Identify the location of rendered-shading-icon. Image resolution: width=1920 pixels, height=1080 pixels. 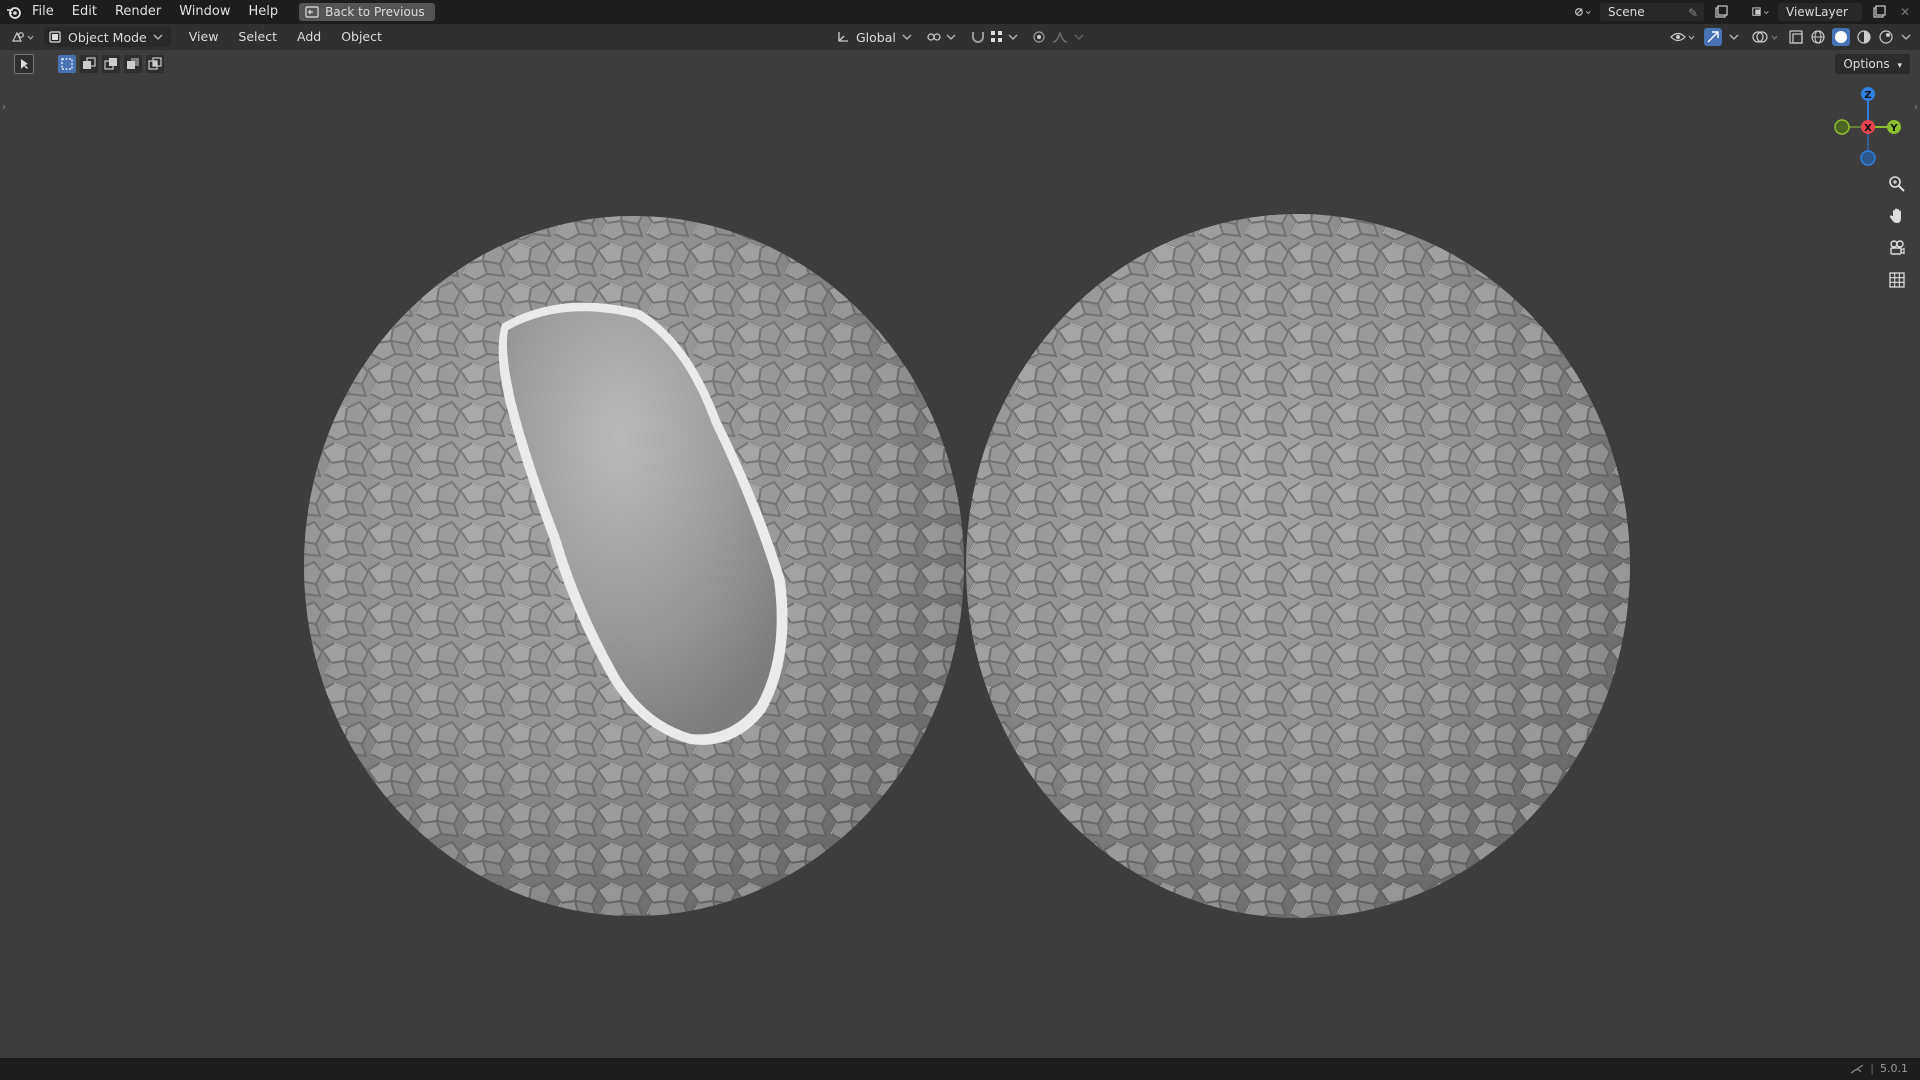
(1886, 37).